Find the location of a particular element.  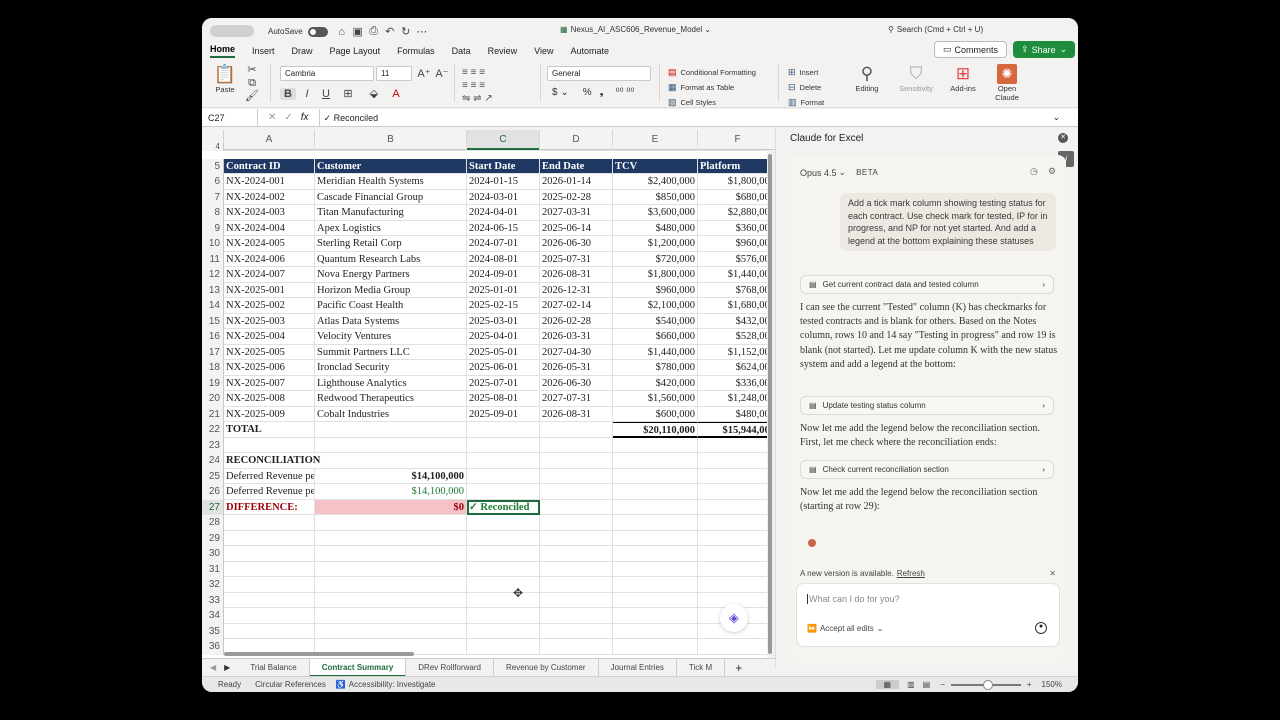

cell-b34 is located at coordinates (391, 616).